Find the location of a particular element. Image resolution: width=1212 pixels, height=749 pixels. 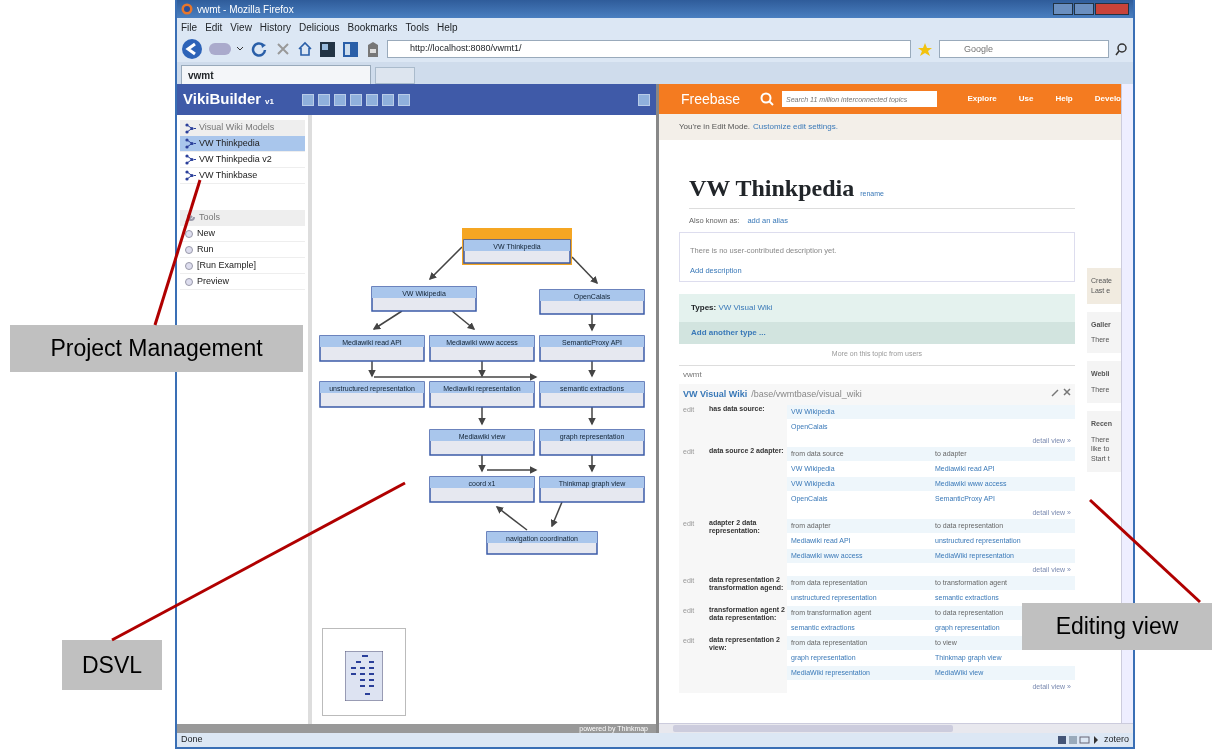

tool-item: Preview is located at coordinates (242, 282).